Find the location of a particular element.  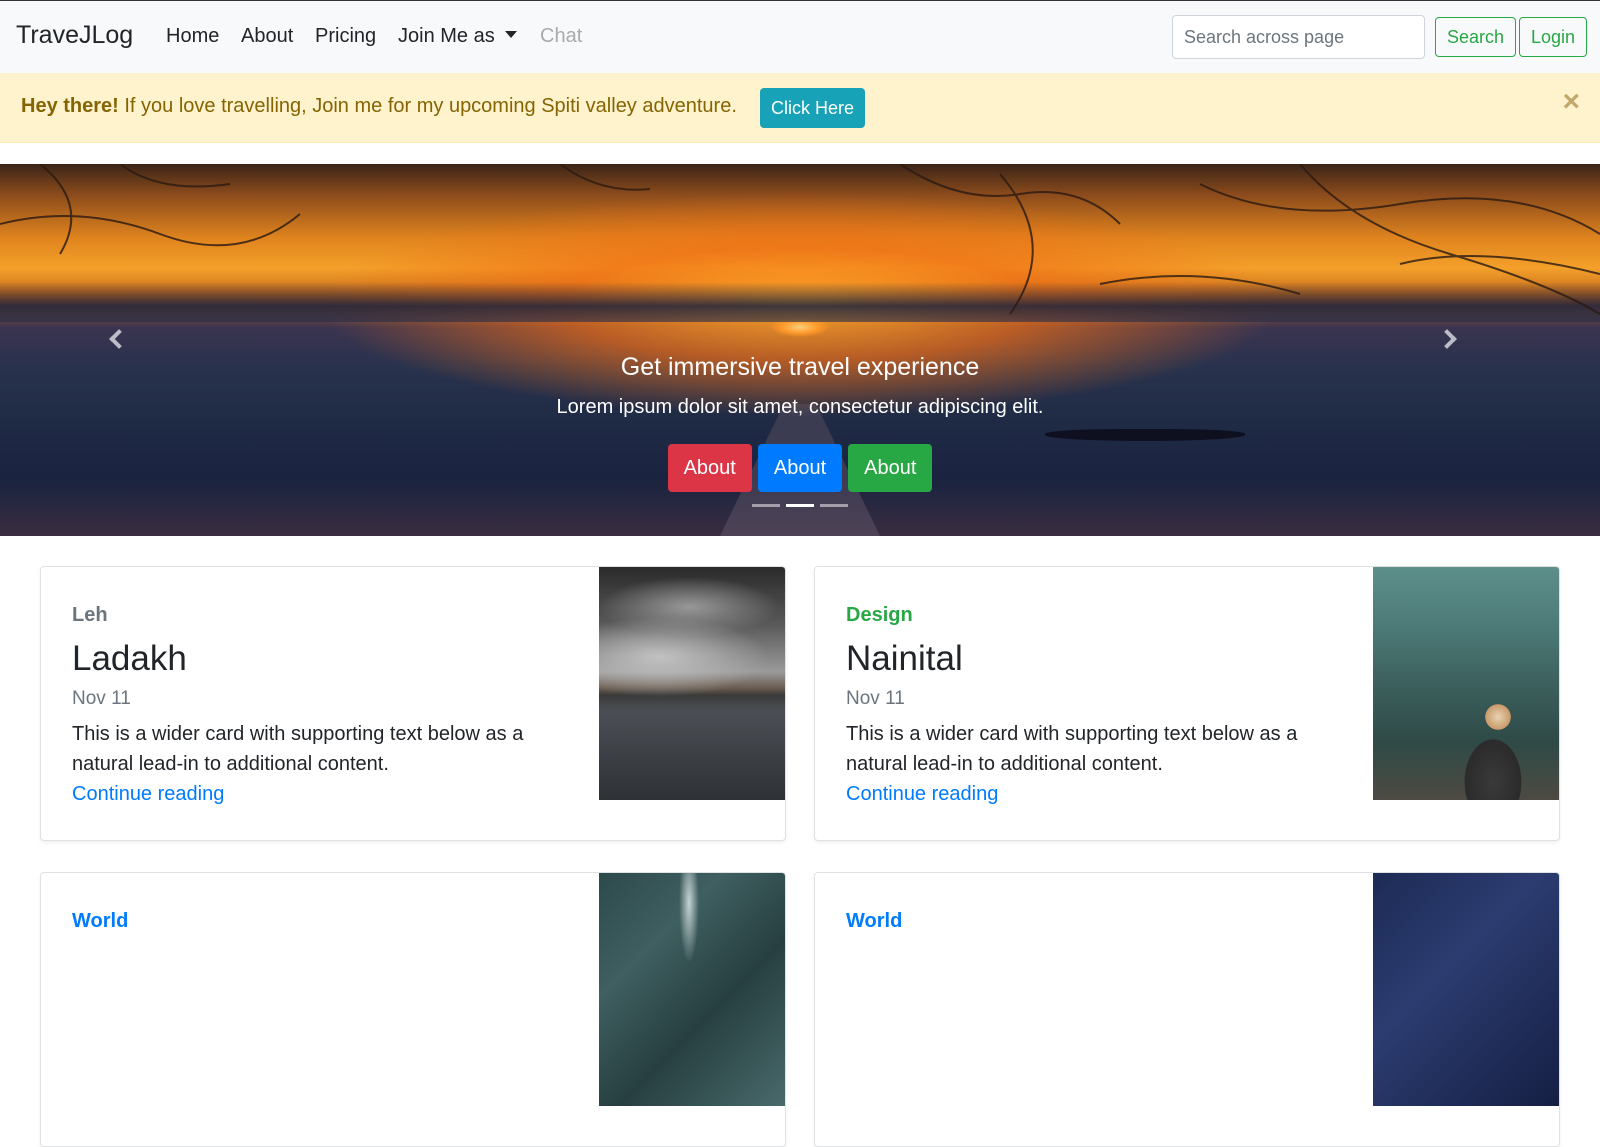

about-button-red: About is located at coordinates (709, 468).